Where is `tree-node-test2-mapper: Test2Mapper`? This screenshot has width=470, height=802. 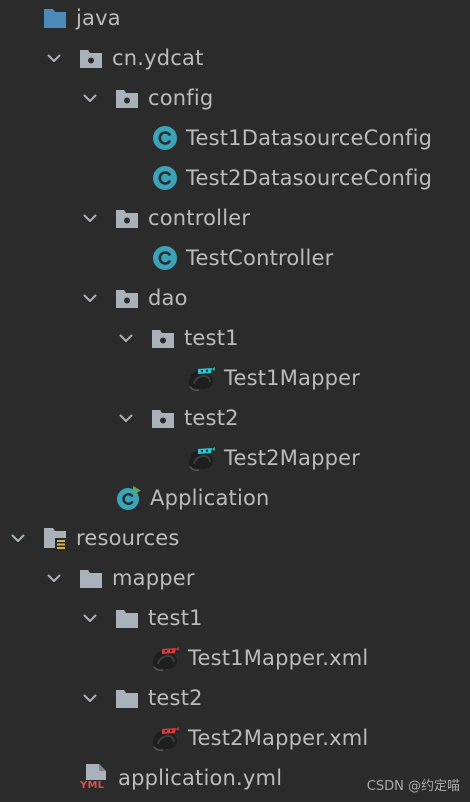 tree-node-test2-mapper: Test2Mapper is located at coordinates (235, 458).